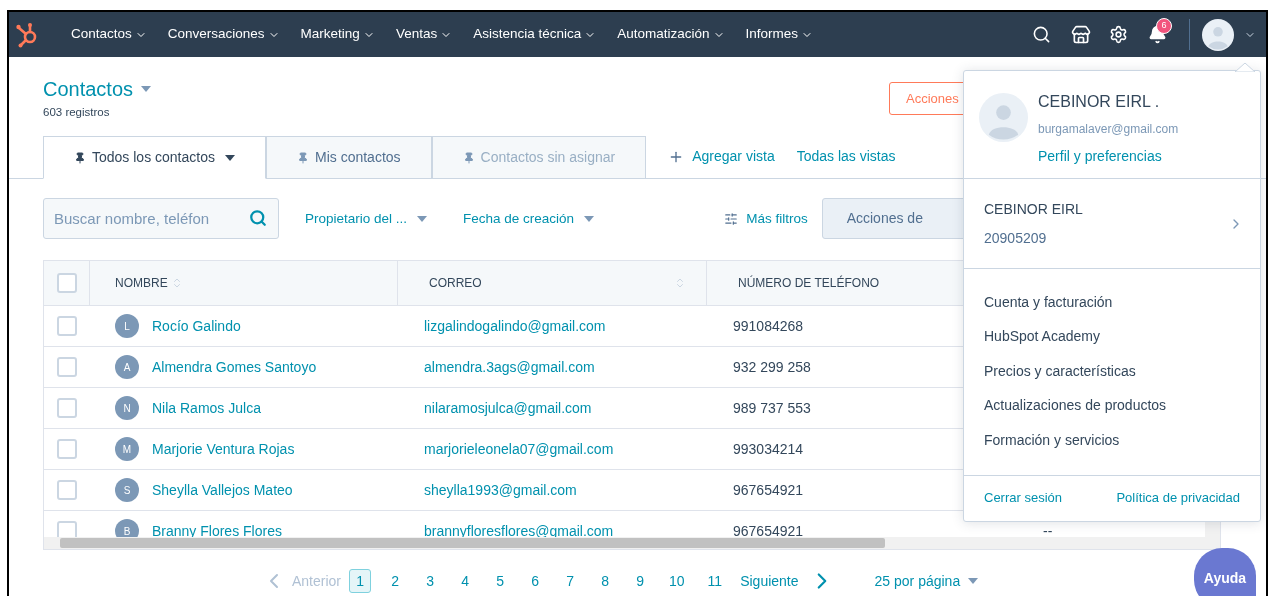 The image size is (1273, 596). Describe the element at coordinates (223, 449) in the screenshot. I see `contact-name-link: Marjorie Ventura Rojas` at that location.